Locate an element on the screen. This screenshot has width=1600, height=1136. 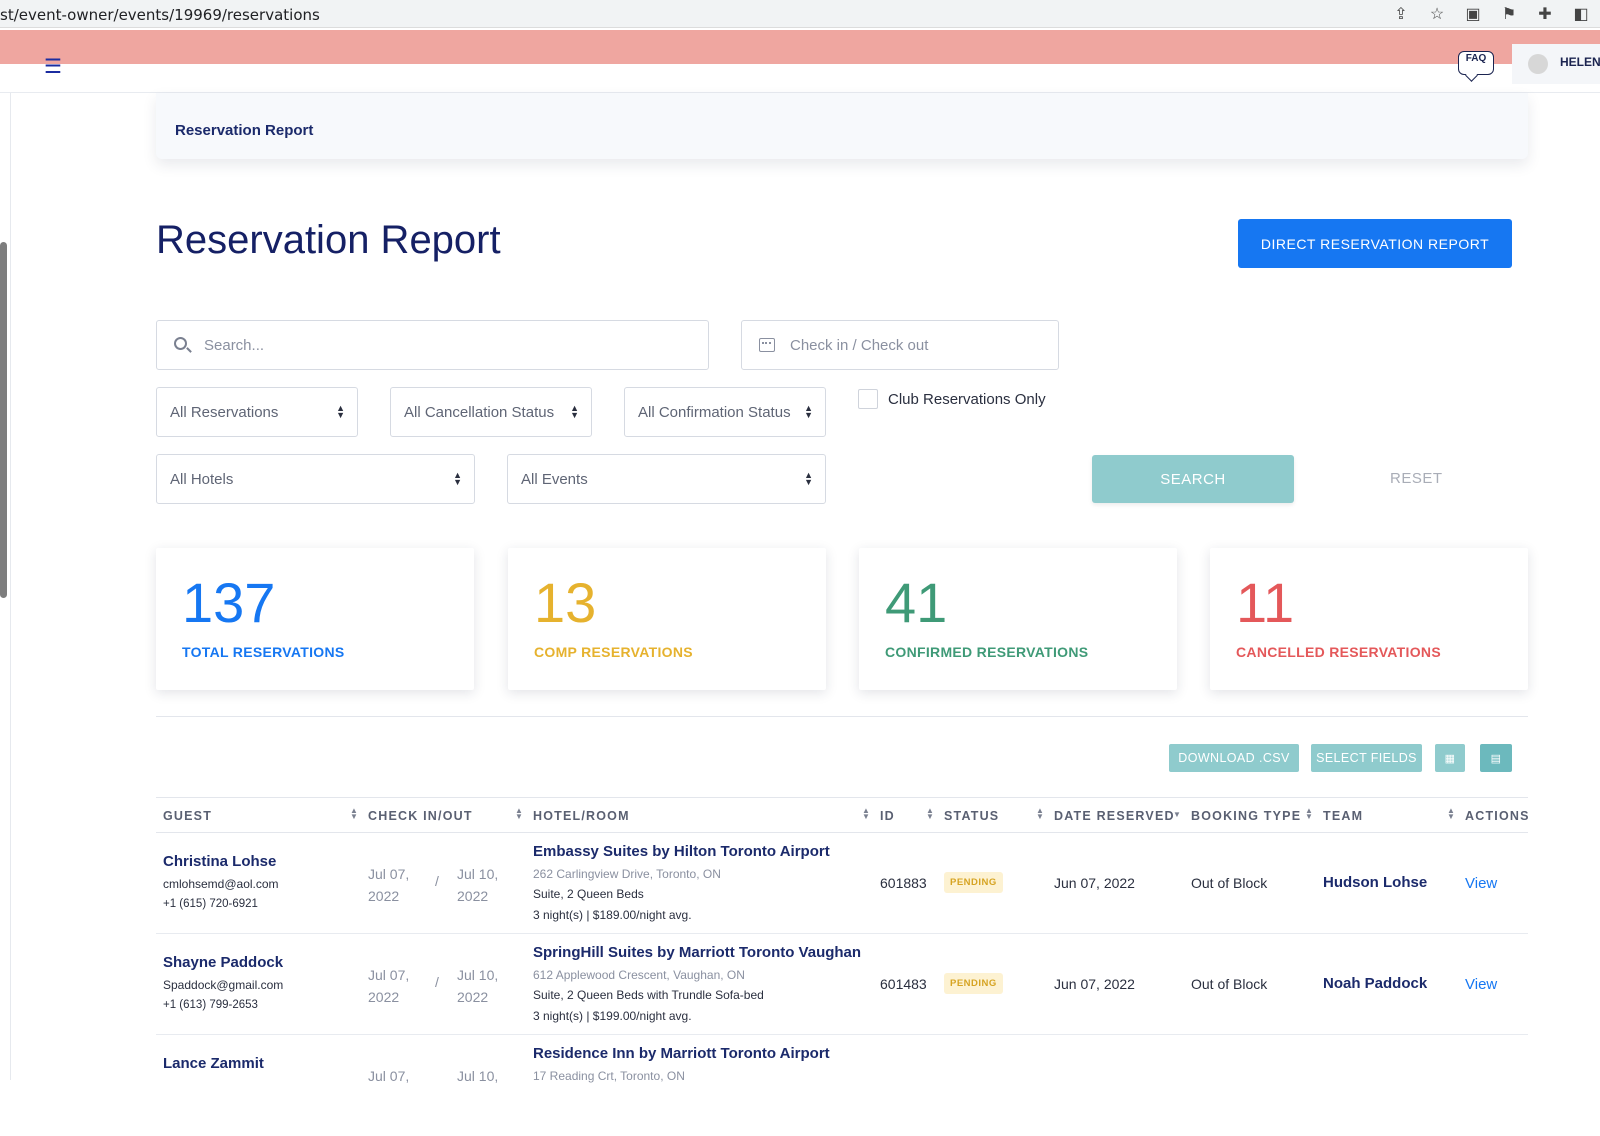
calendar-icon is located at coordinates (767, 345).